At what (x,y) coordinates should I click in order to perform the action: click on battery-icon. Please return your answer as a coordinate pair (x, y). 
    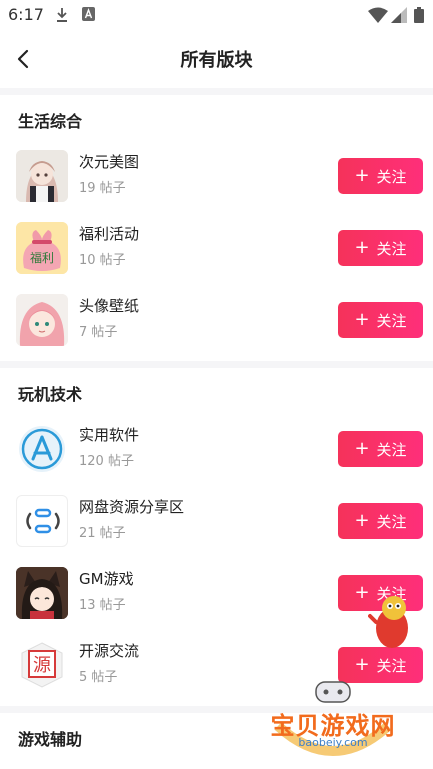
    Looking at the image, I should click on (419, 15).